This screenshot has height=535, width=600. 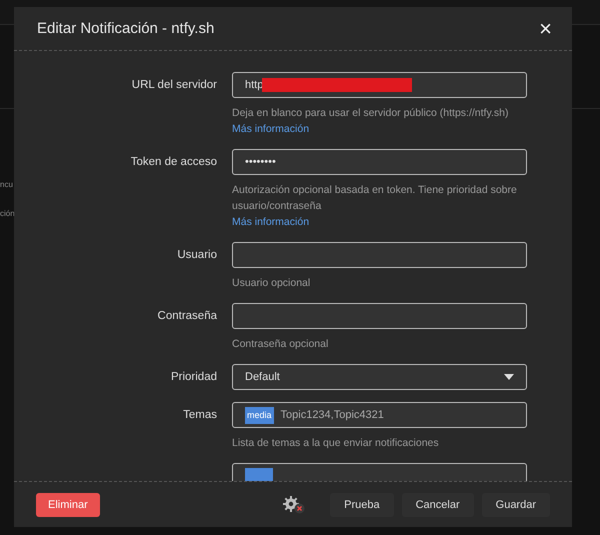 What do you see at coordinates (281, 344) in the screenshot?
I see `help-text: Contraseña opcional` at bounding box center [281, 344].